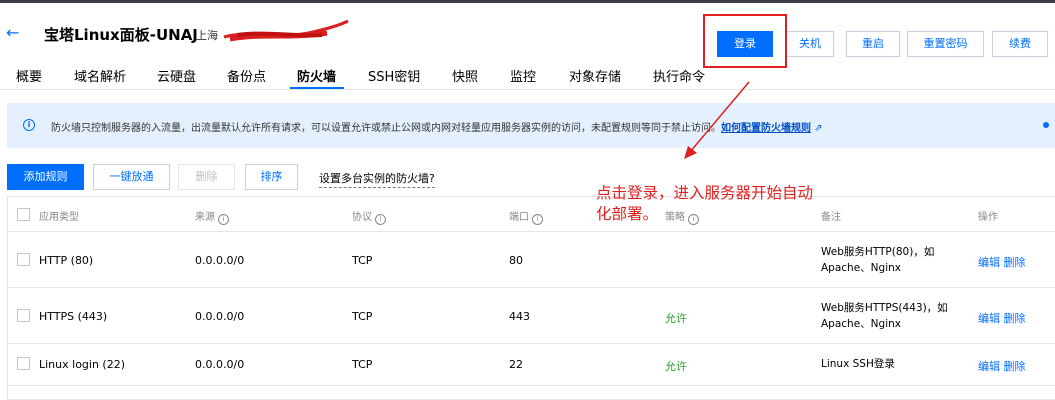  I want to click on instance-title: 宝塔Linux面板-UNAJ, so click(121, 35).